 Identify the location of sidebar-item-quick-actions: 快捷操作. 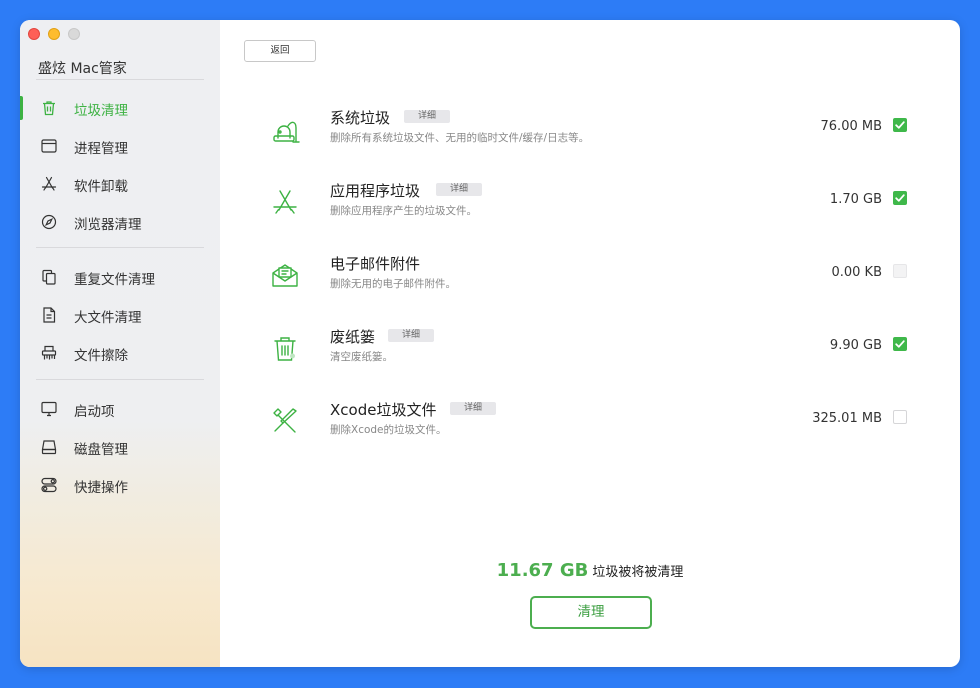
(120, 485).